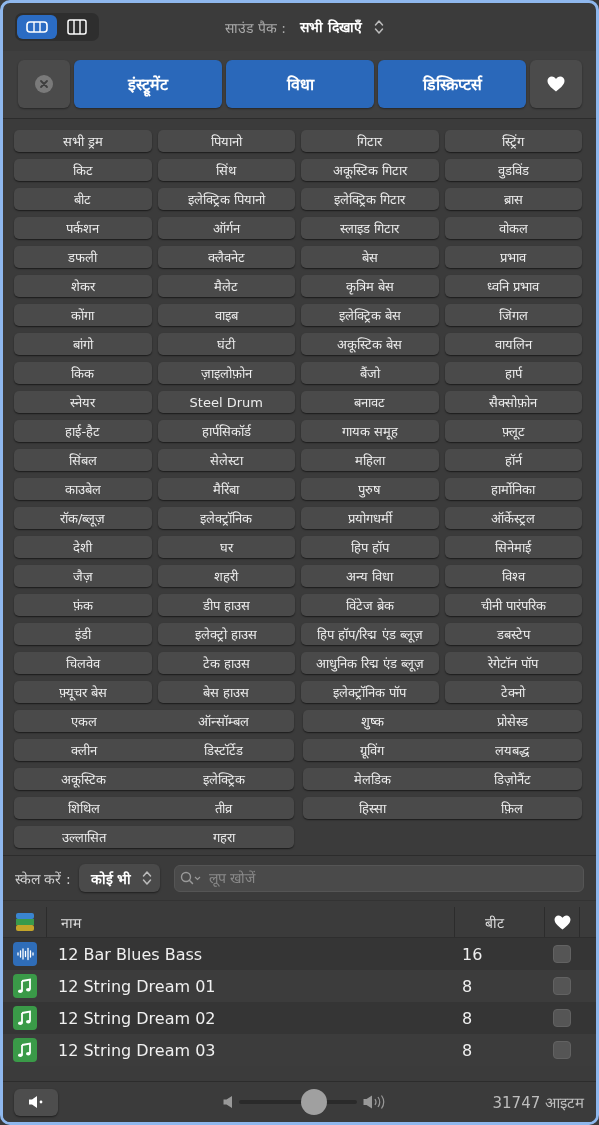 This screenshot has width=599, height=1125. Describe the element at coordinates (513, 692) in the screenshot. I see `keyword-button: टेक्नो` at that location.